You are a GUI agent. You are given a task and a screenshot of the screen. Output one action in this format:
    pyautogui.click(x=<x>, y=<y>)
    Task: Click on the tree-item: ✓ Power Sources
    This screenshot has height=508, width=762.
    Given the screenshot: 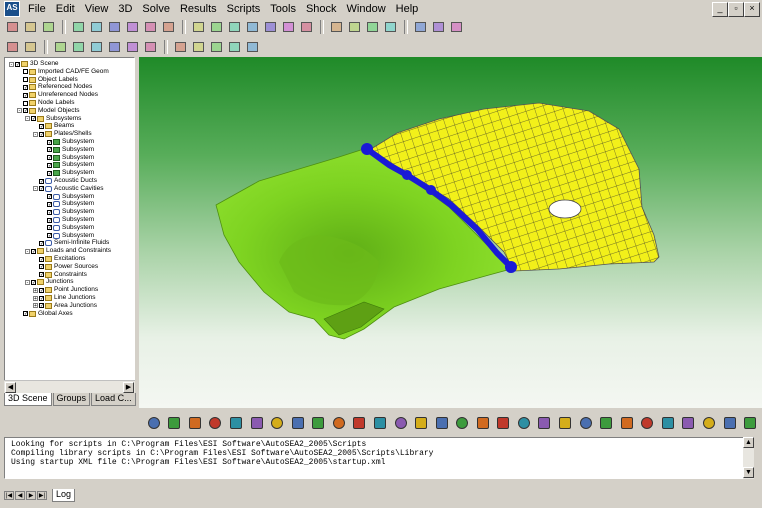 What is the action you would take?
    pyautogui.click(x=65, y=267)
    